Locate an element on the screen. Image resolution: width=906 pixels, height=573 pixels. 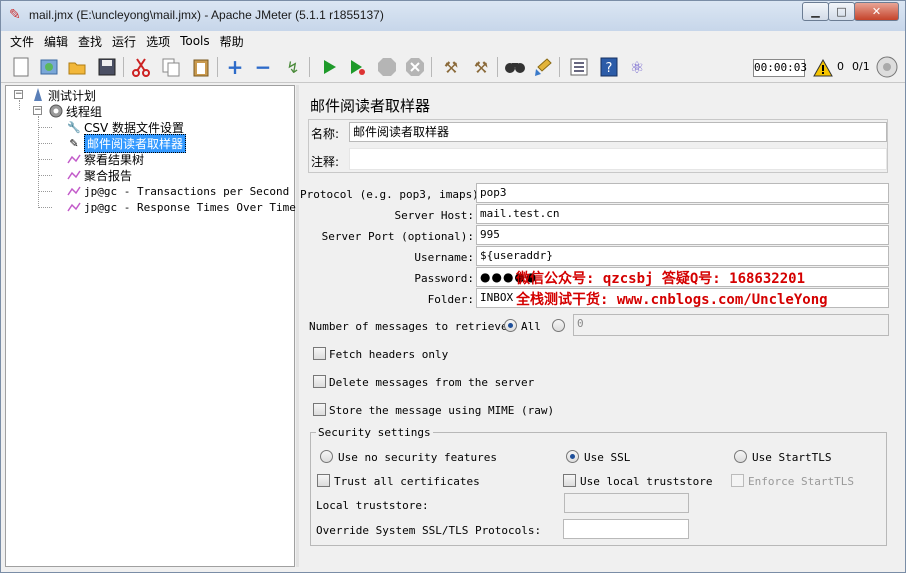
panel-title: 邮件阅读者取样器 is located at coordinates (370, 106).